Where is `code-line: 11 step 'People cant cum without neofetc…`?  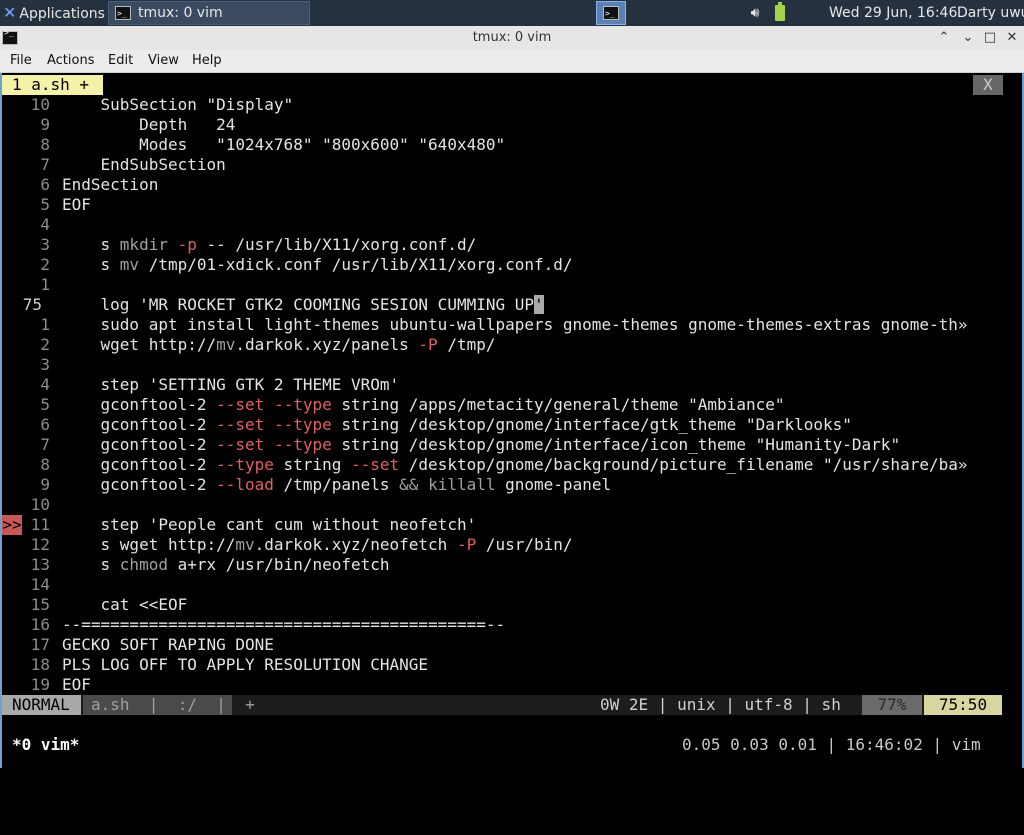
code-line: 11 step 'People cant cum without neofetc… is located at coordinates (502, 525).